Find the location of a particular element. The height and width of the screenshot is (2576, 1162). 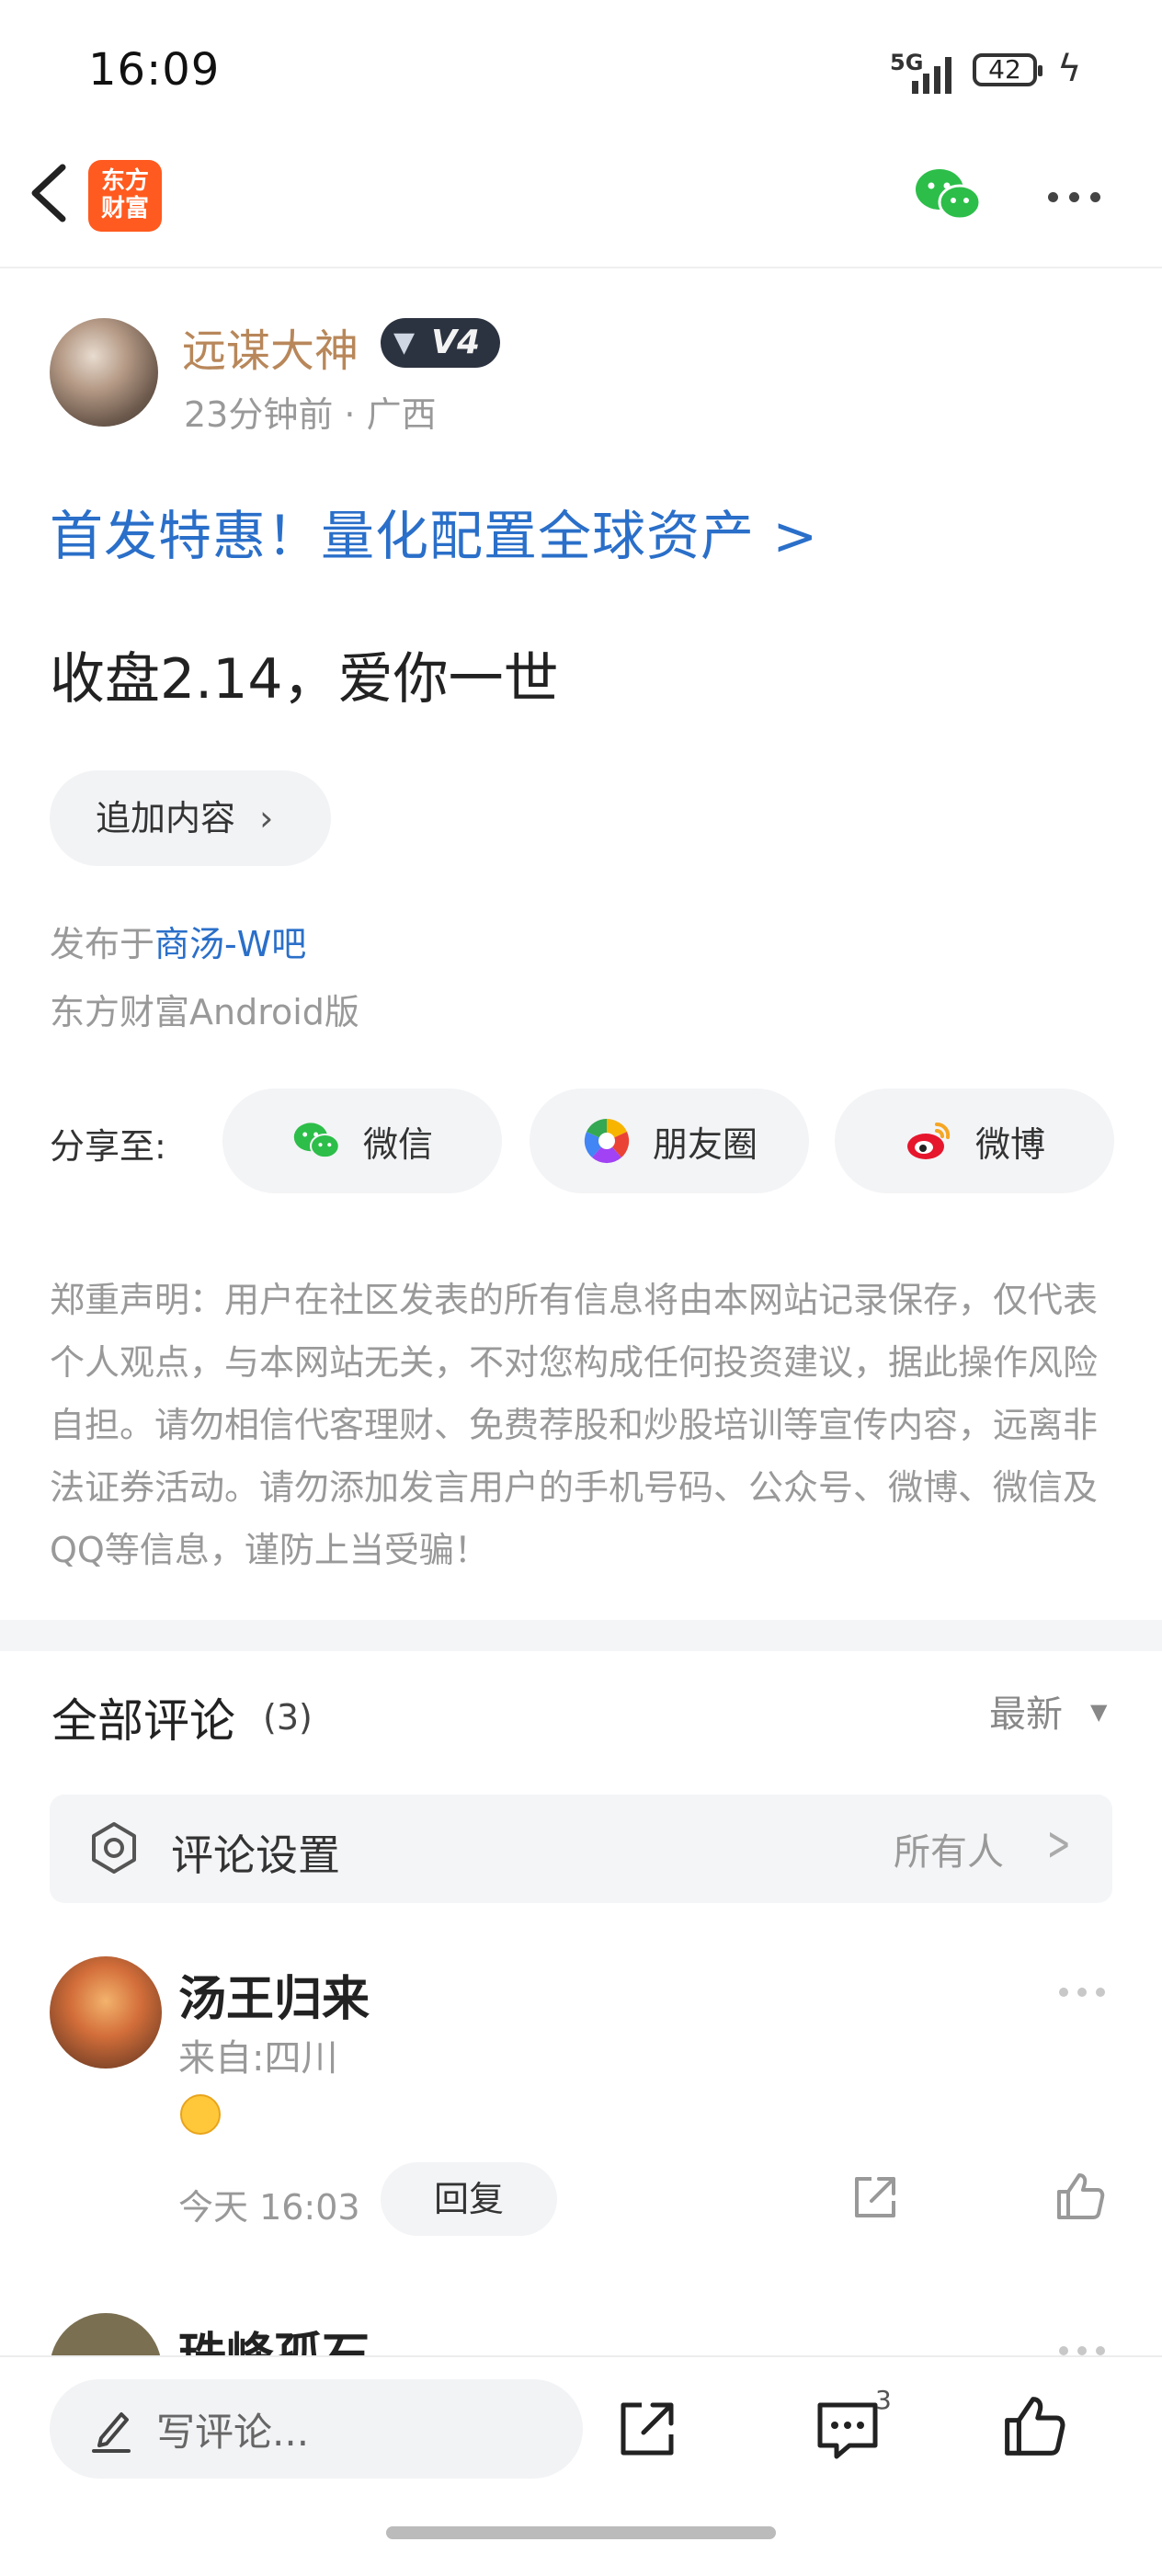

promo-link: 首发特惠！量化配置全球资产 > is located at coordinates (434, 531).